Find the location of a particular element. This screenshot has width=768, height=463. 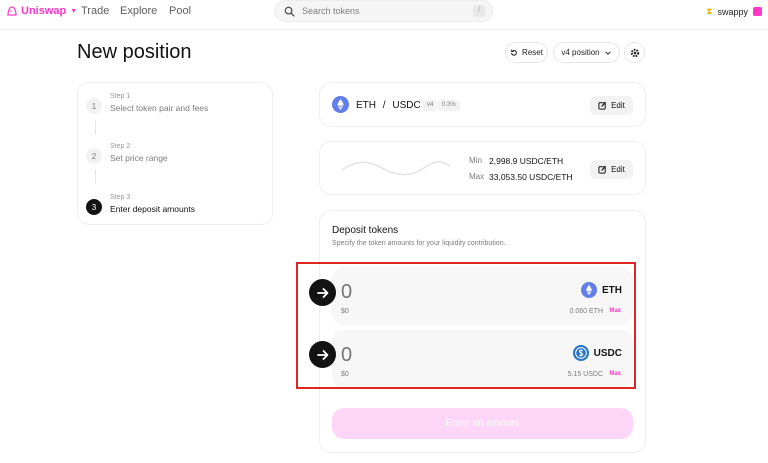

gear-icon is located at coordinates (634, 52).